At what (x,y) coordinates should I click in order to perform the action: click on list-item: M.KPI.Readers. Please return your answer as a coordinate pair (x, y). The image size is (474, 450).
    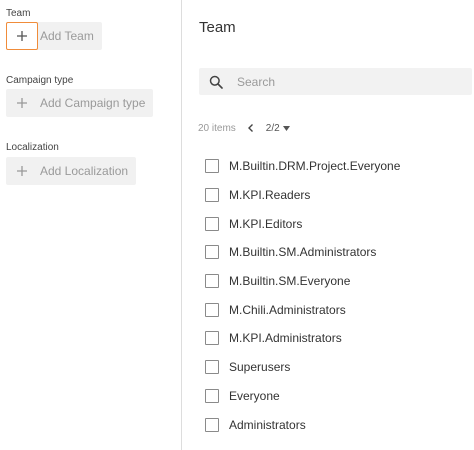
    Looking at the image, I should click on (335, 195).